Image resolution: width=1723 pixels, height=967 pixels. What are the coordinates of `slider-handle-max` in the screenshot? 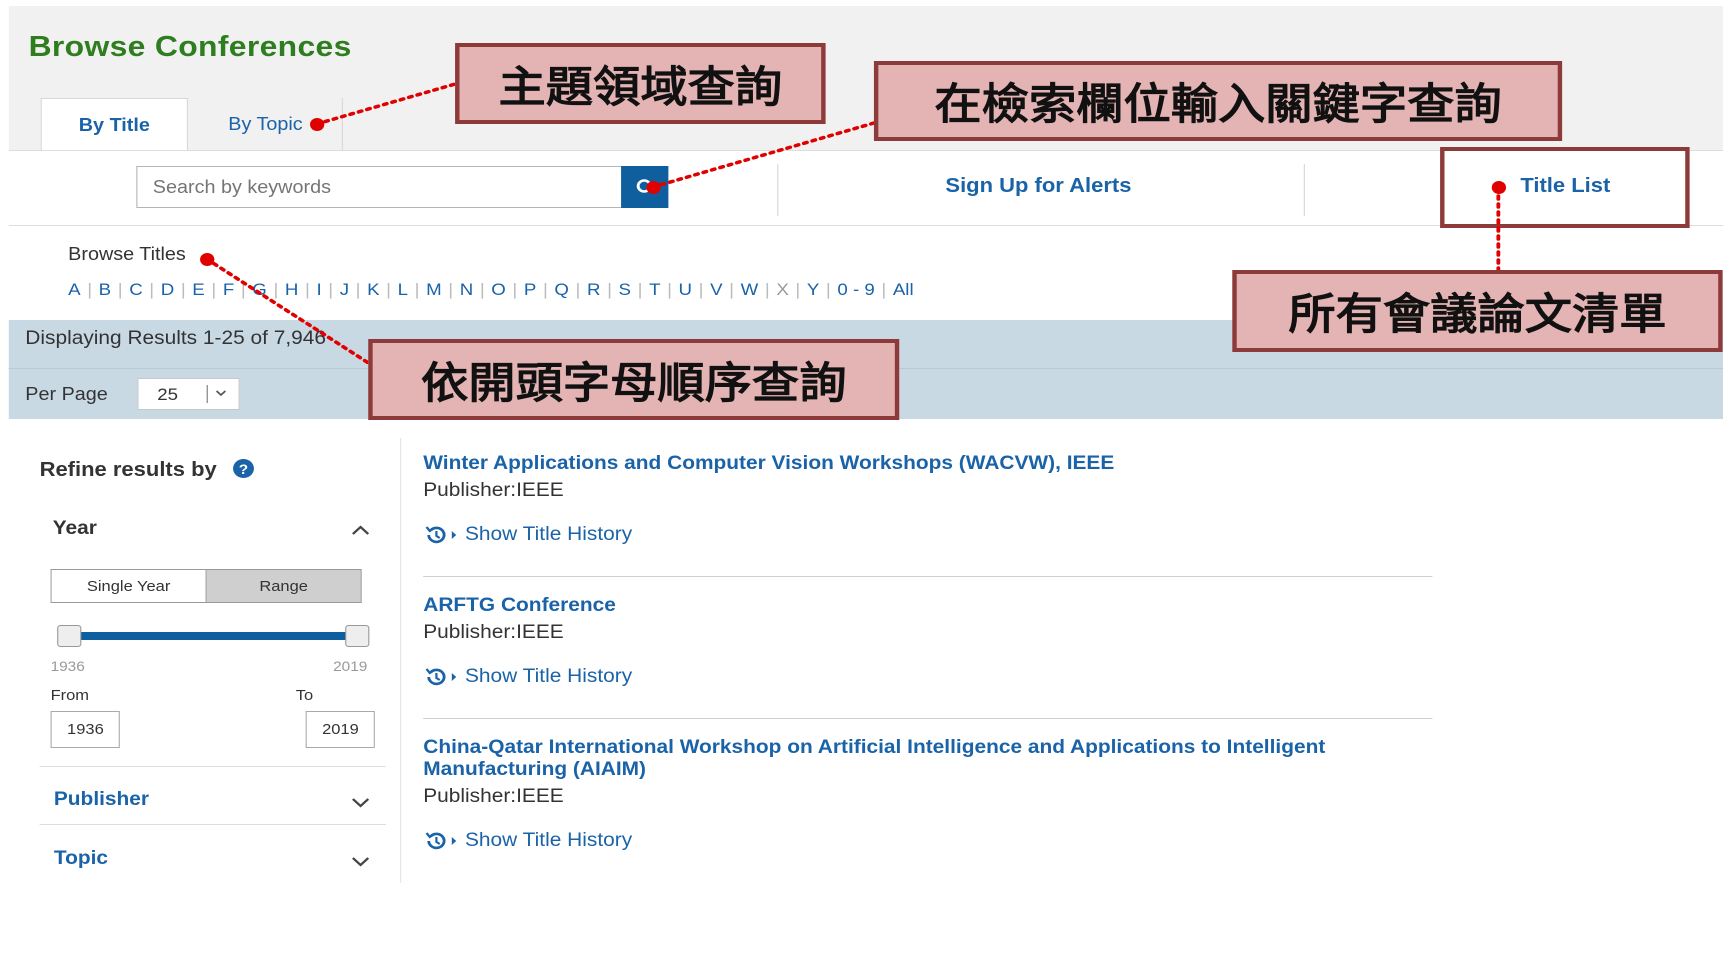 It's located at (357, 636).